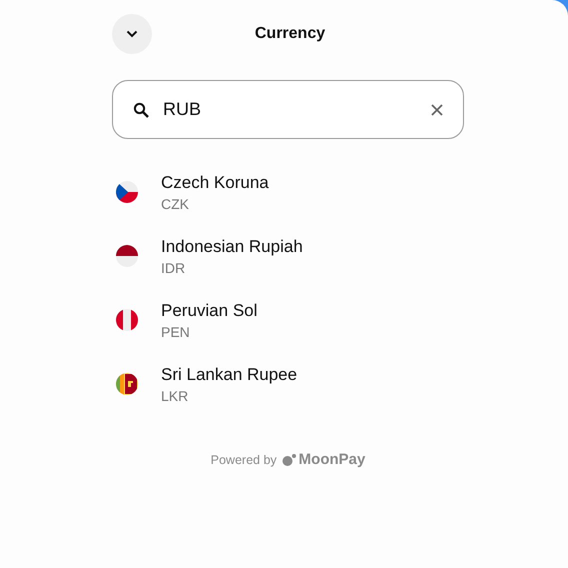 The height and width of the screenshot is (568, 568). Describe the element at coordinates (175, 396) in the screenshot. I see `currency-code: LKR` at that location.